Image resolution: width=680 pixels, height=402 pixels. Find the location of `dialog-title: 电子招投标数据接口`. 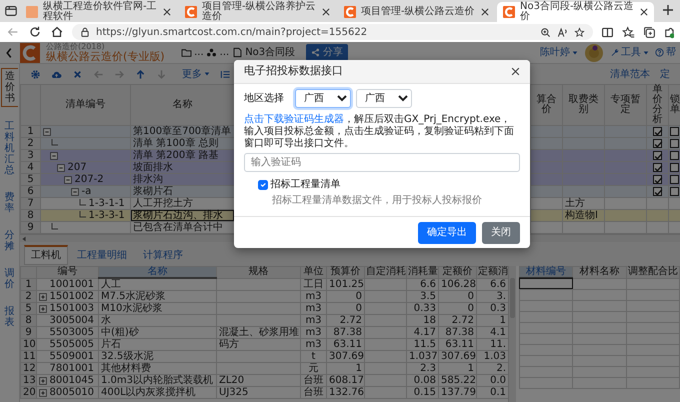

dialog-title: 电子招投标数据接口 is located at coordinates (293, 71).